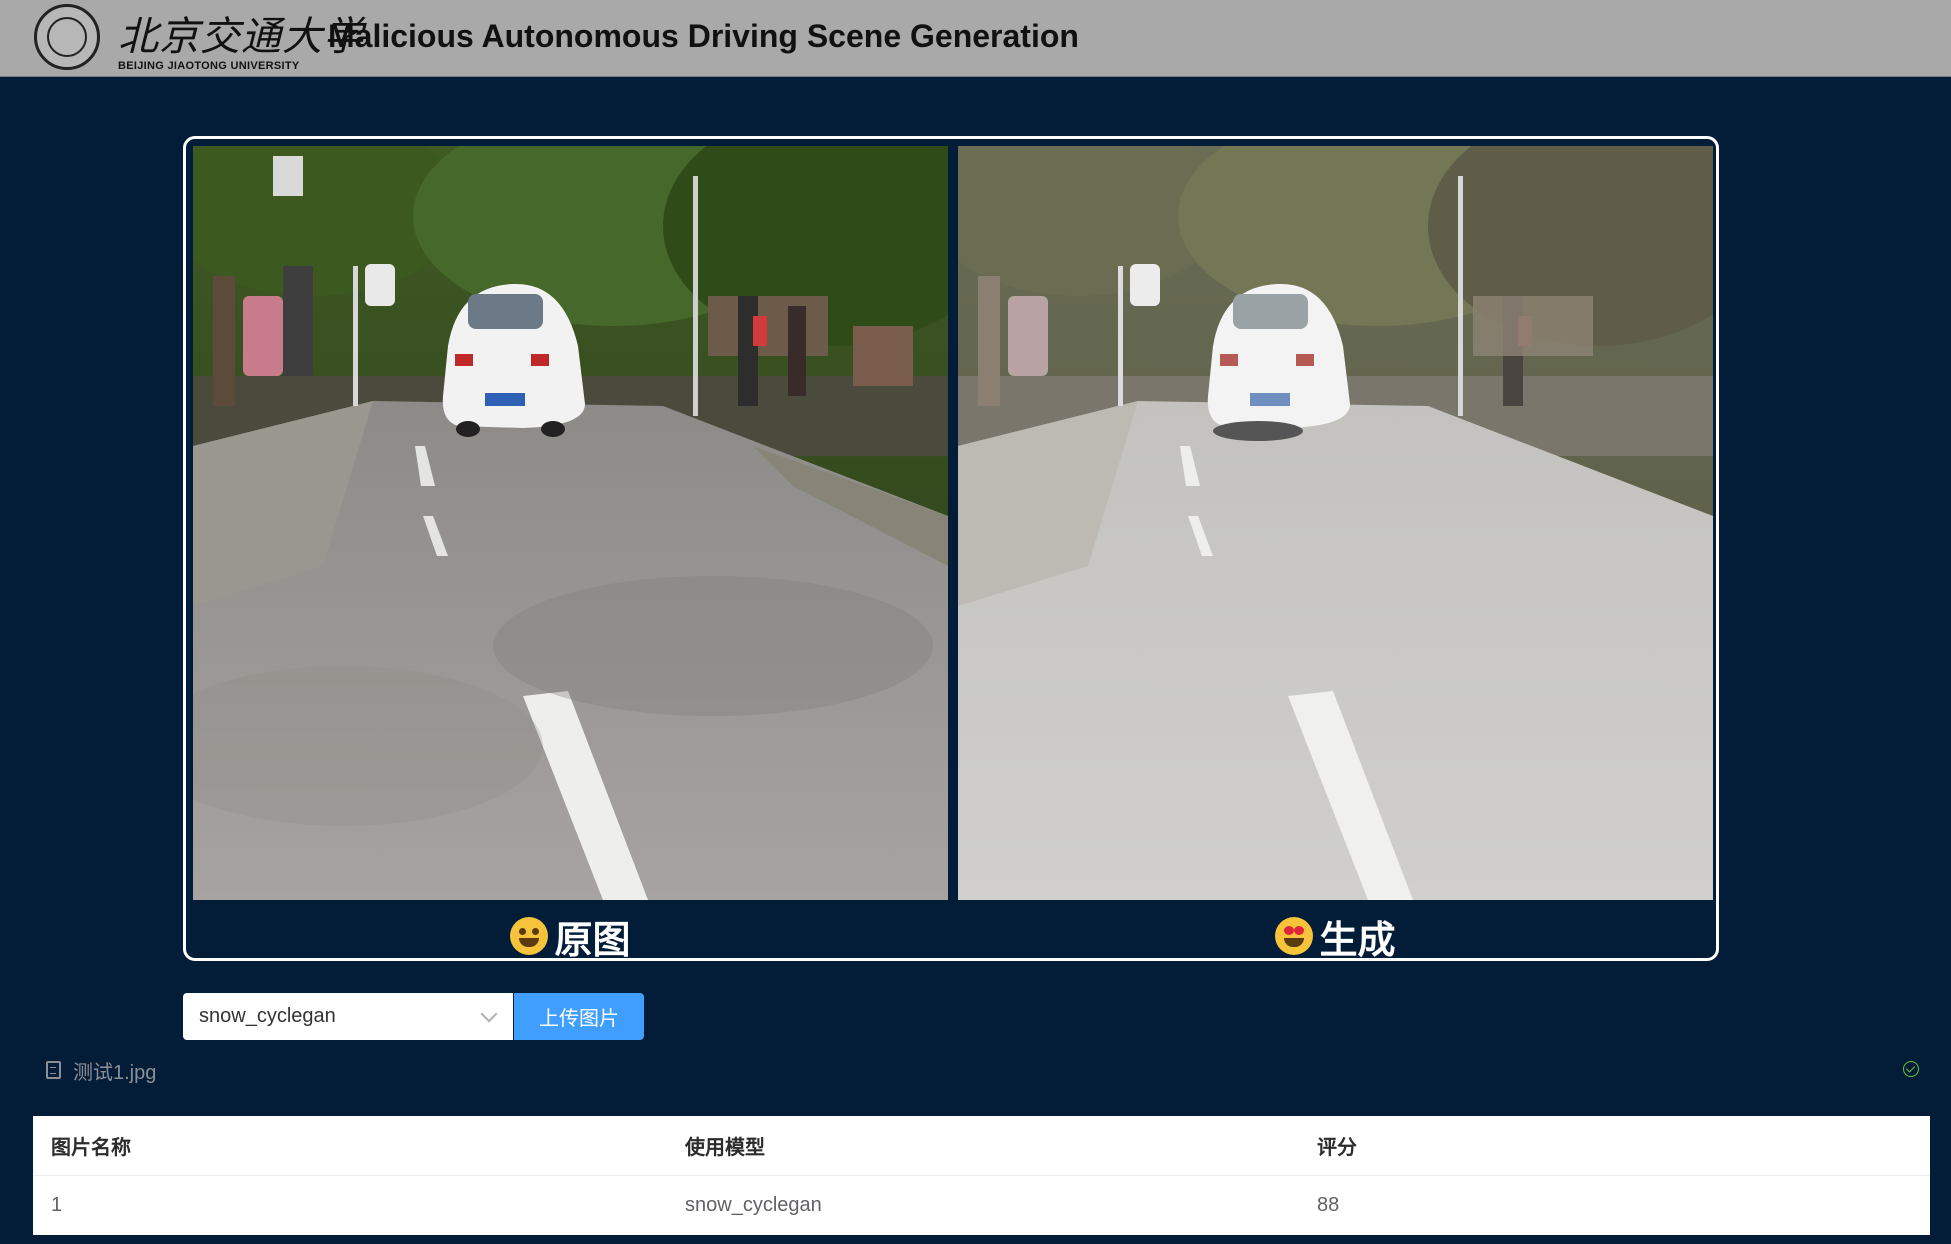 The height and width of the screenshot is (1244, 1951). I want to click on table-header-row: 图片名称 使用模型 评分, so click(981, 1146).